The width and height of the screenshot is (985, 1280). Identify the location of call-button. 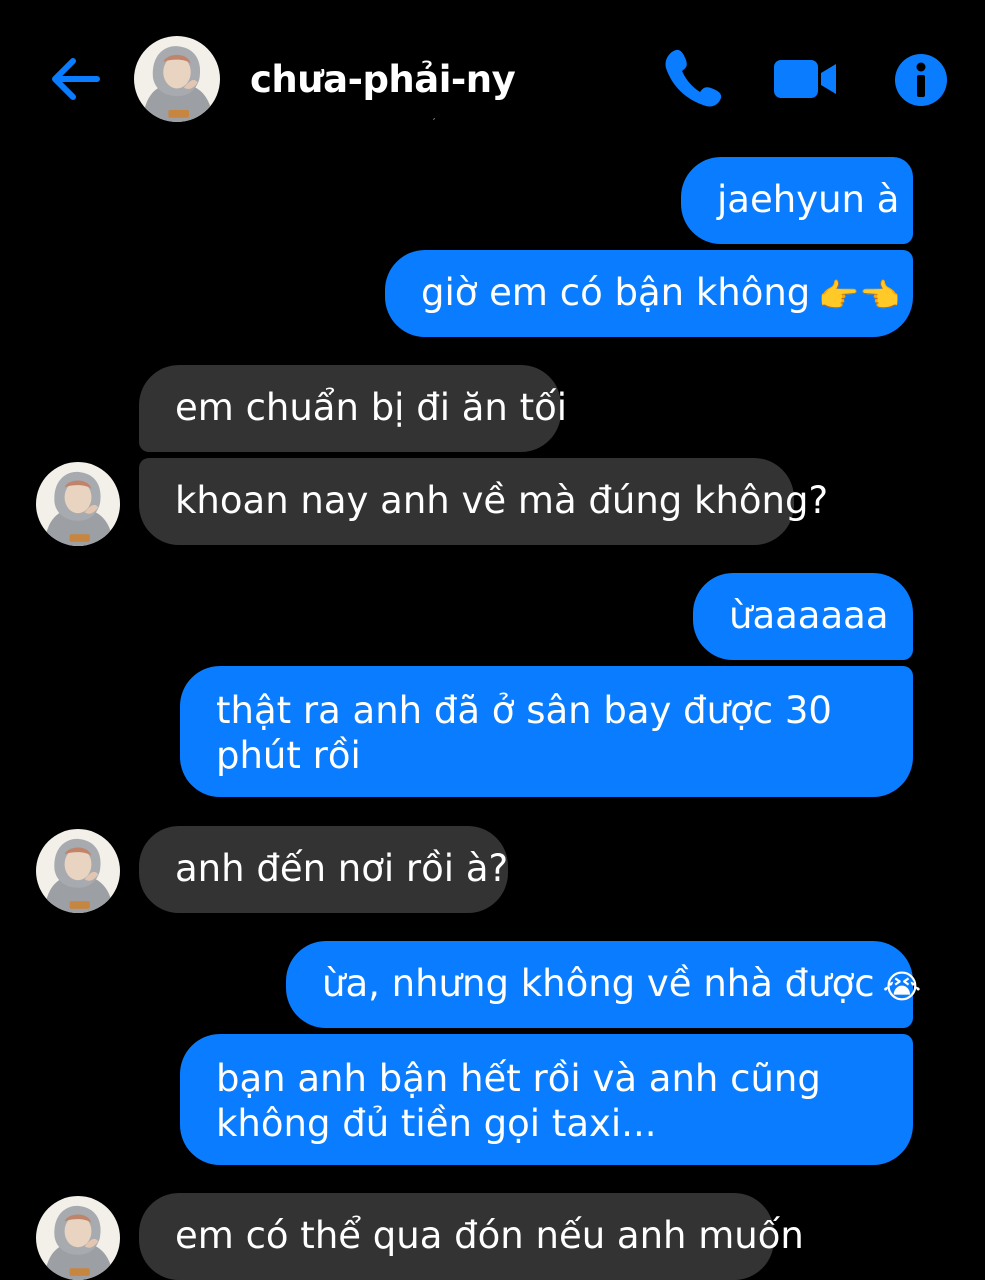
(693, 78).